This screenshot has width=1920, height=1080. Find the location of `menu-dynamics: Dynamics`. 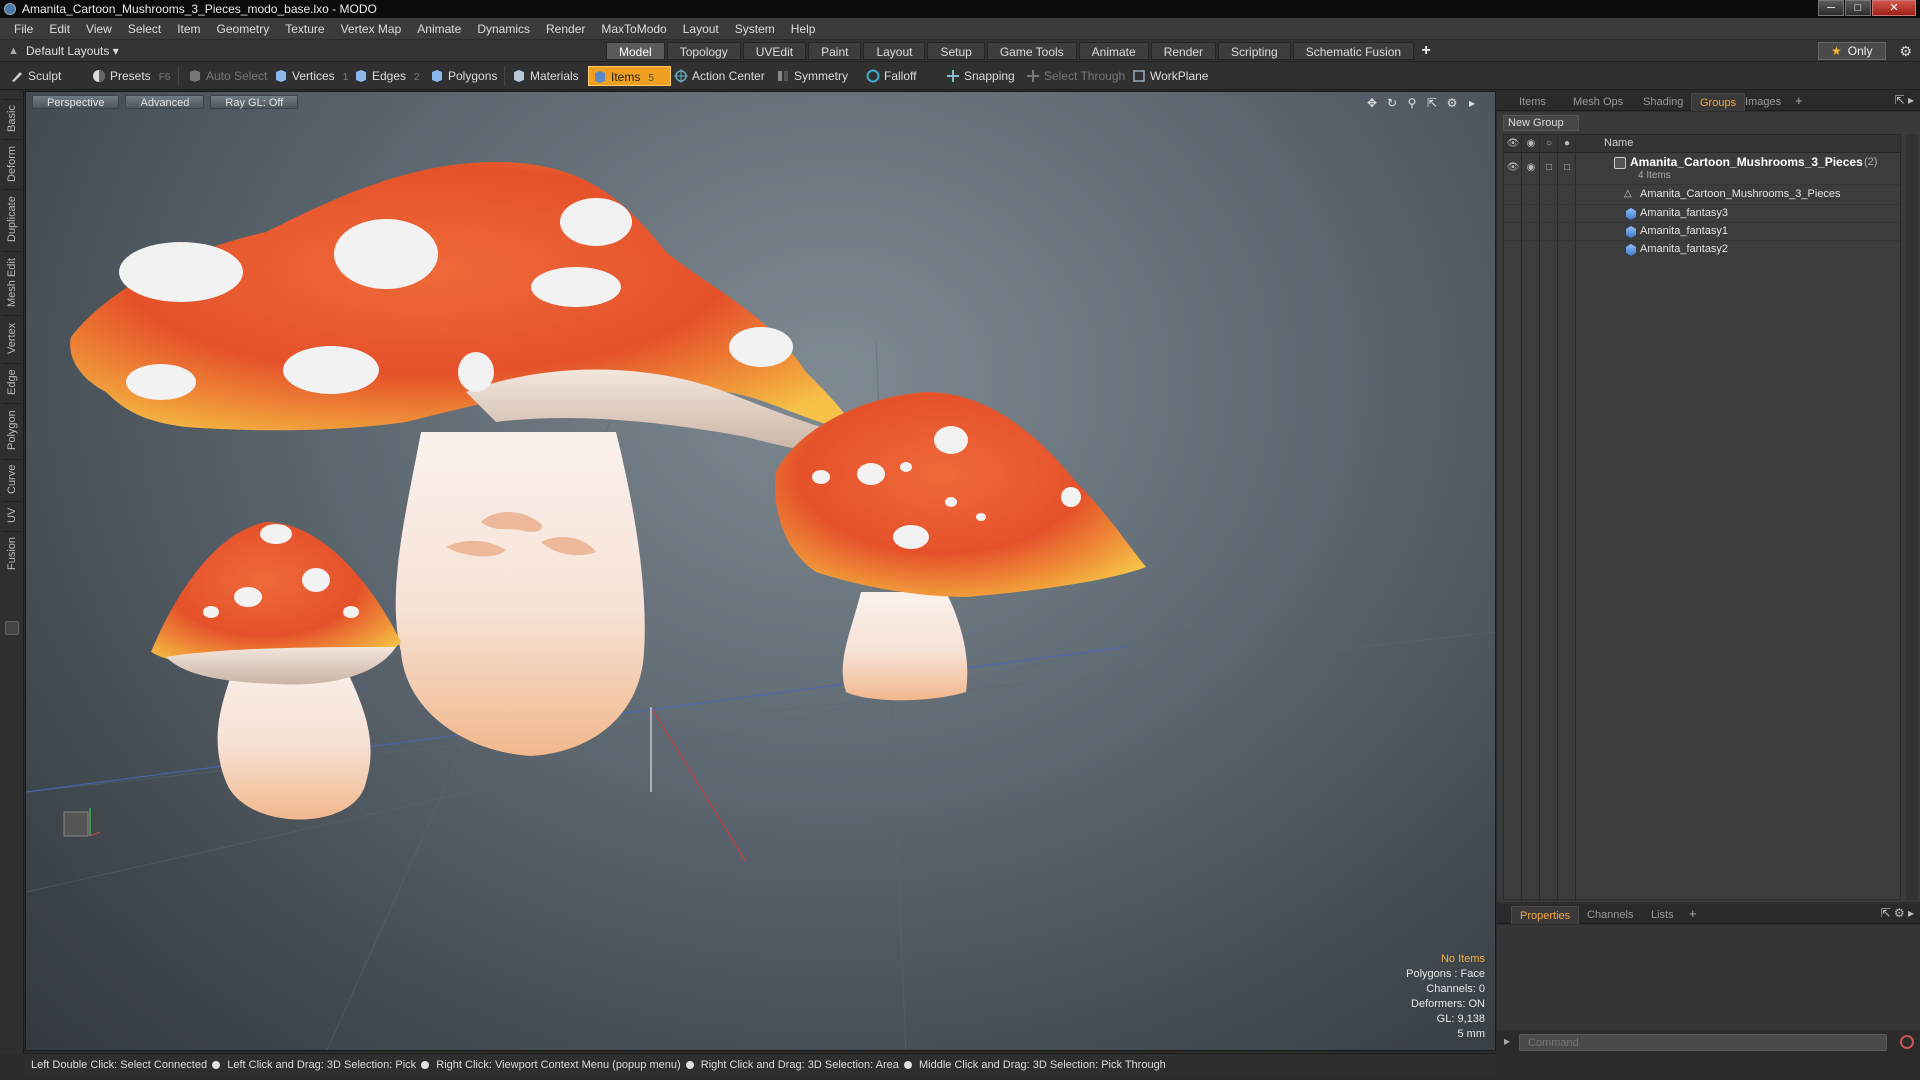

menu-dynamics: Dynamics is located at coordinates (503, 29).